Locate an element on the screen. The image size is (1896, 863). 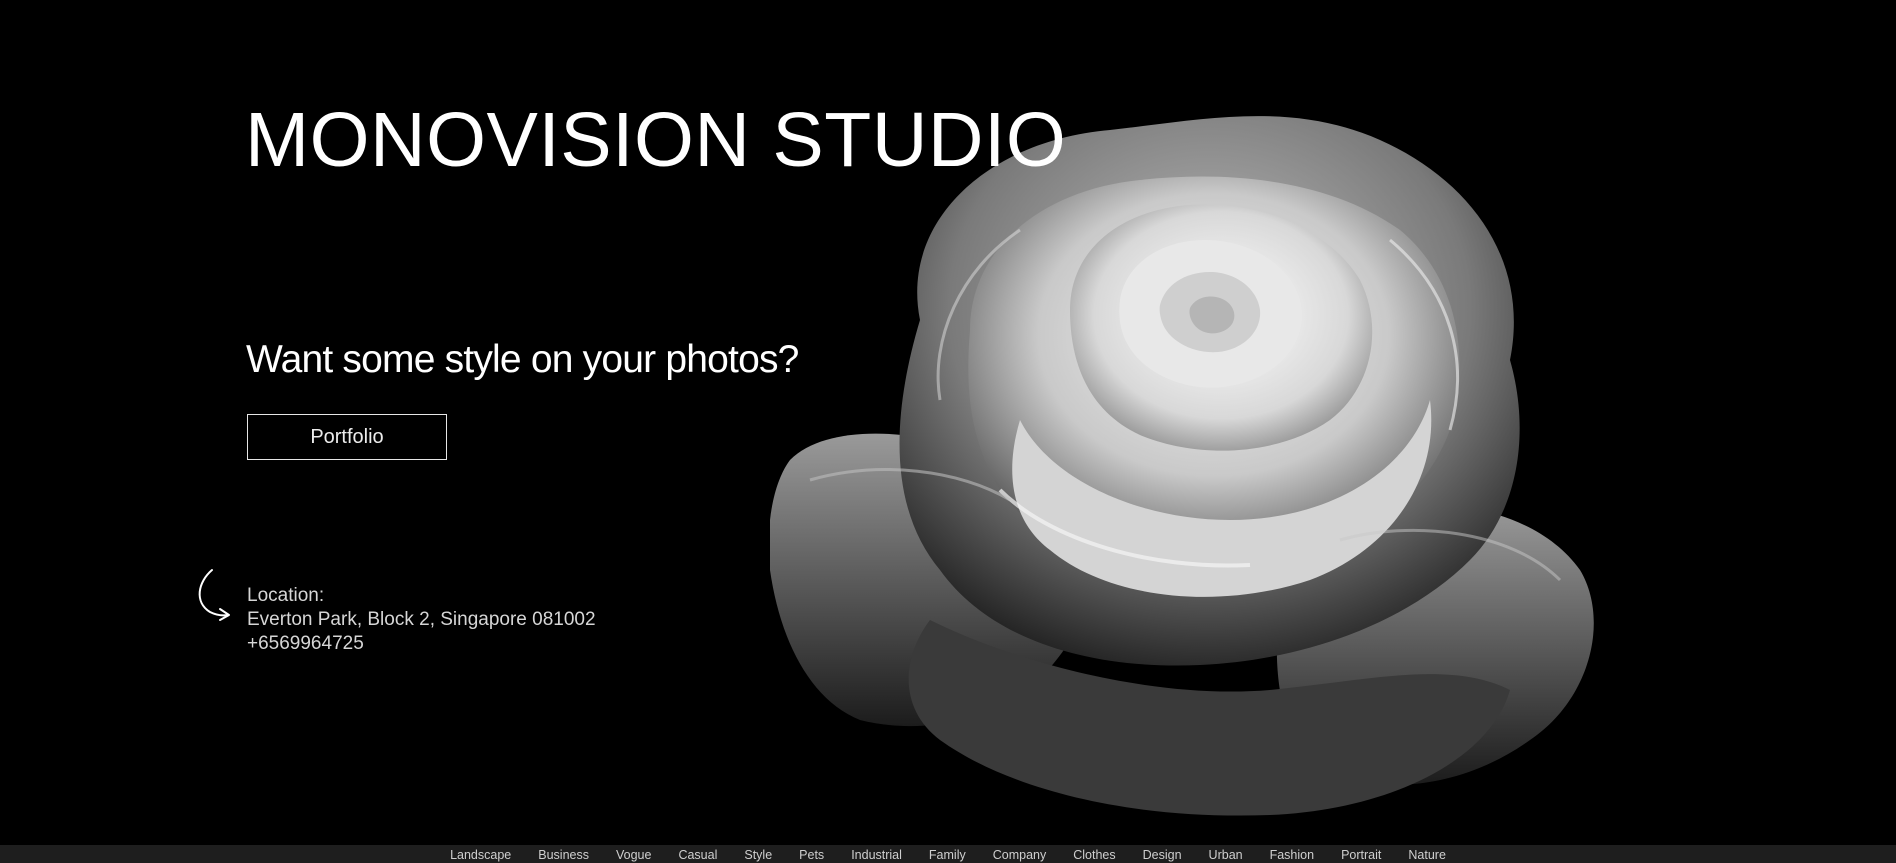
nav-link-industrial: Industrial is located at coordinates (876, 855).